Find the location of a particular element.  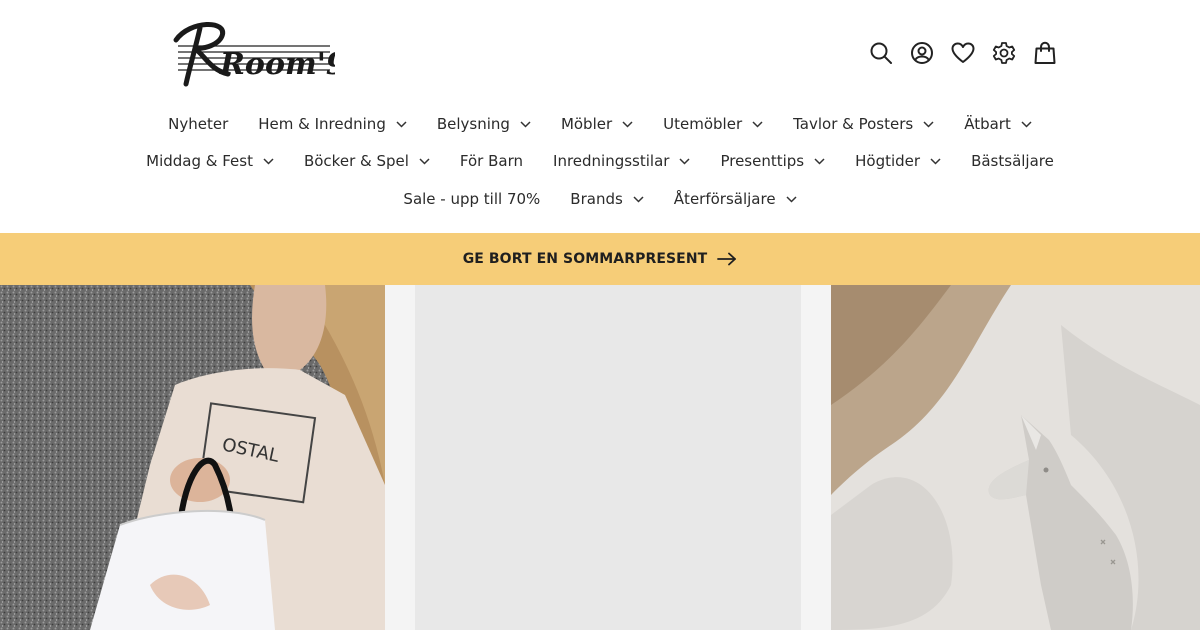

nav-item-presenttips: Presenttips is located at coordinates (772, 161).